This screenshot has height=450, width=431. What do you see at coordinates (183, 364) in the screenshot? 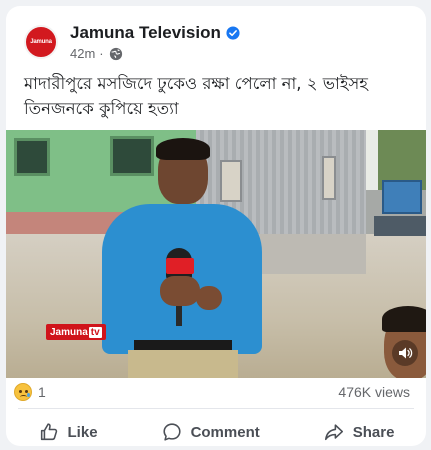
I see `reporter-pants` at bounding box center [183, 364].